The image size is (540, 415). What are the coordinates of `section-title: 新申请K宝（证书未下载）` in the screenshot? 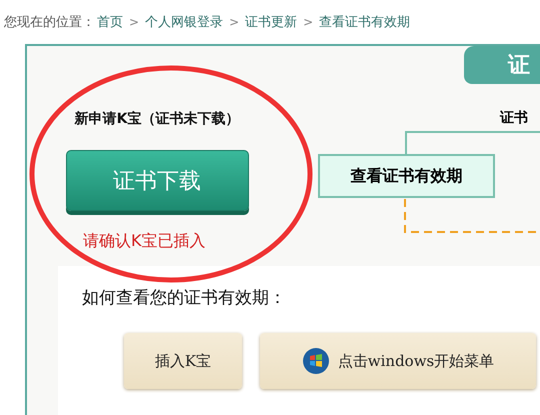 It's located at (157, 119).